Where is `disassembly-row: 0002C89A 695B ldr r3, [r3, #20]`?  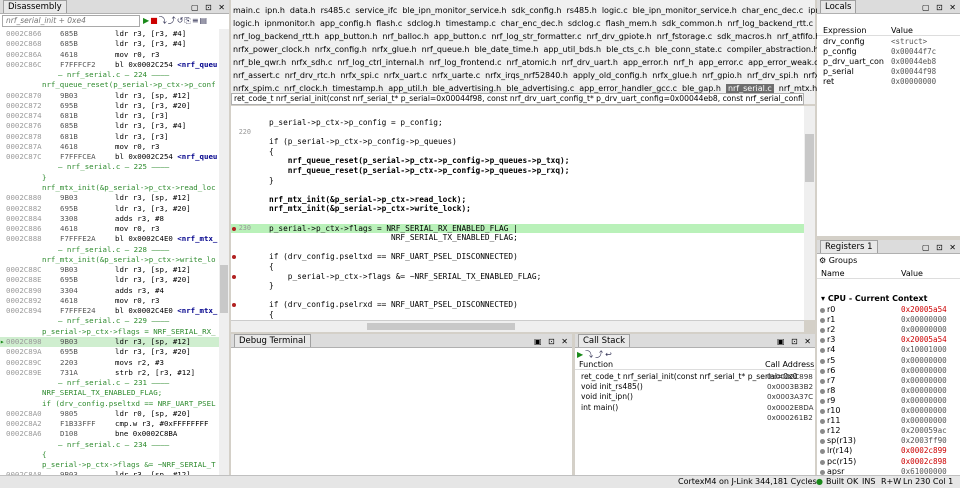 disassembly-row: 0002C89A 695B ldr r3, [r3, #20] is located at coordinates (109, 352).